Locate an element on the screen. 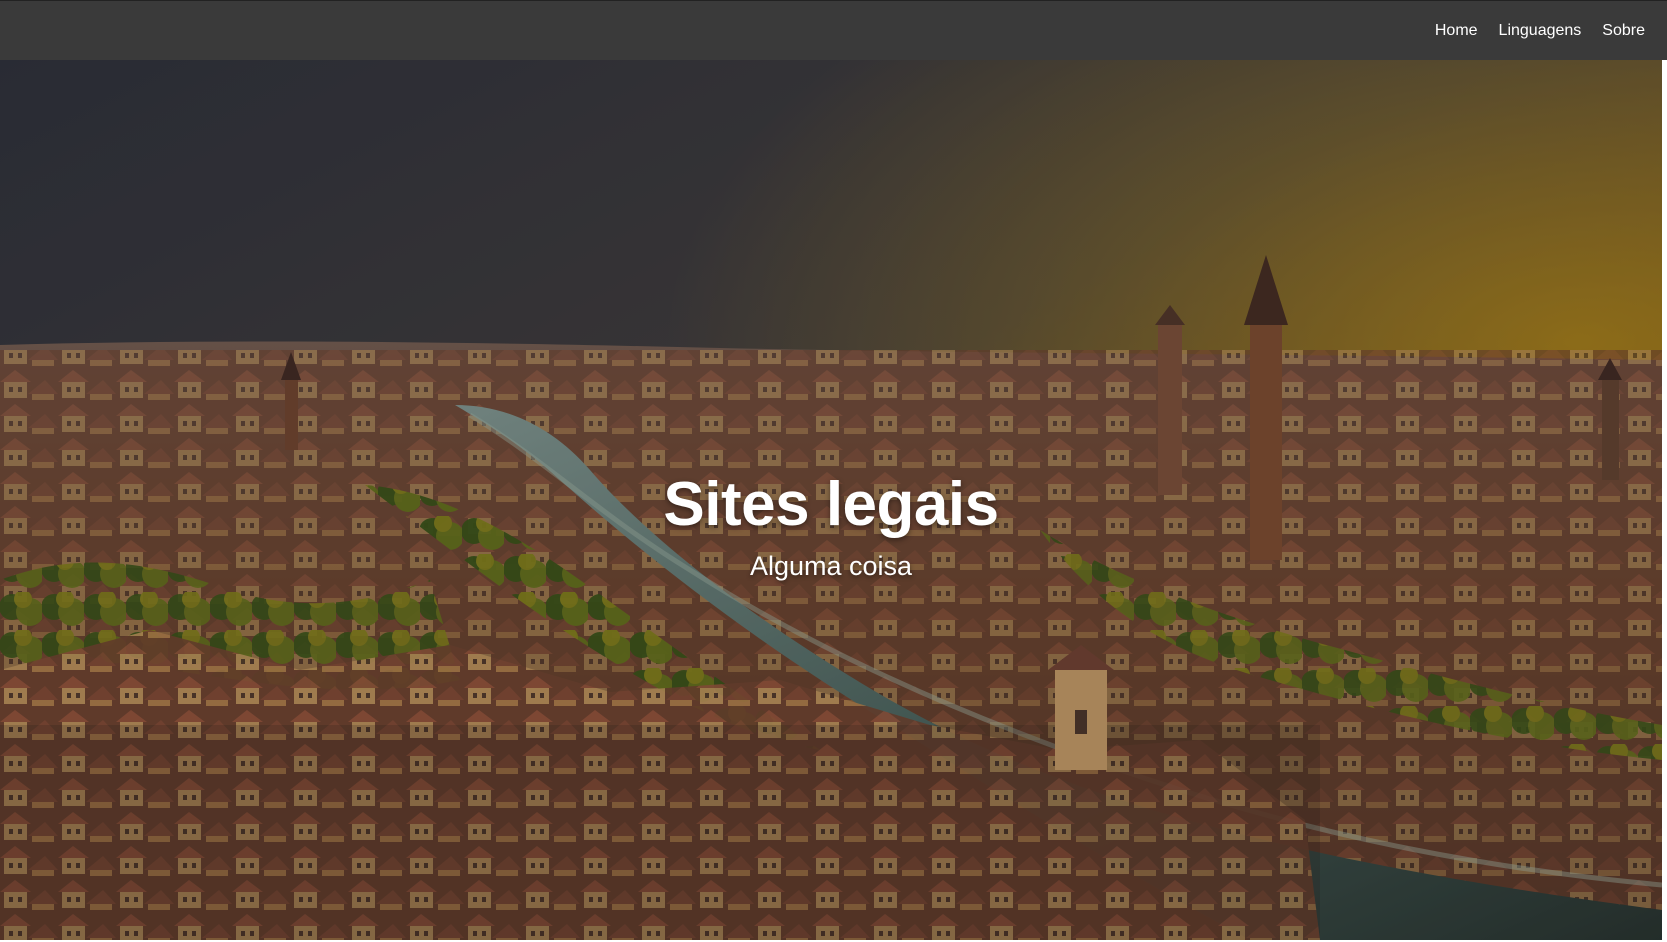 The width and height of the screenshot is (1667, 942). hero-text-block: Sites legais Alguma coisa is located at coordinates (831, 526).